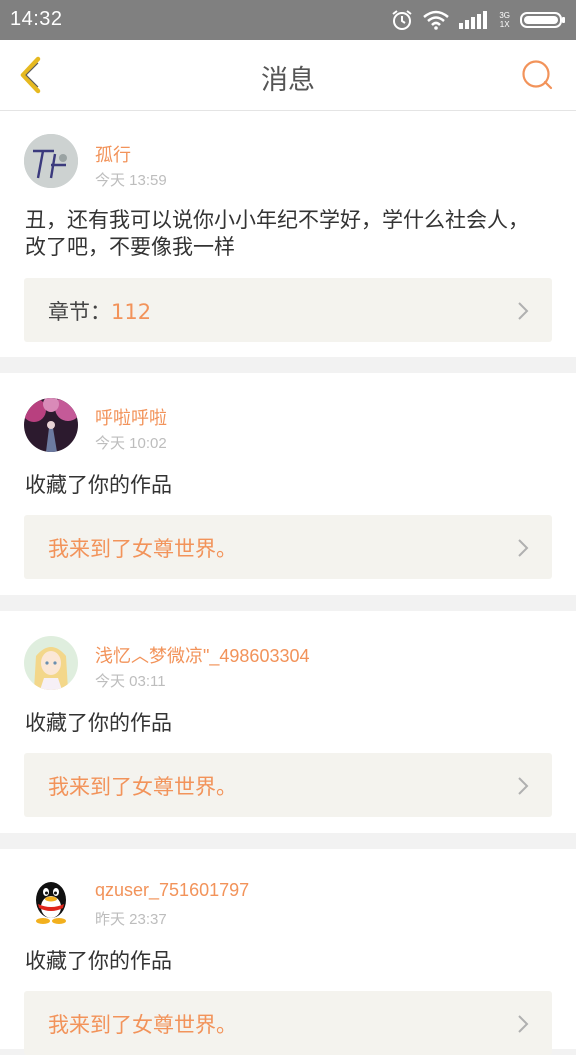  I want to click on network-type-bottom: 1X, so click(504, 24).